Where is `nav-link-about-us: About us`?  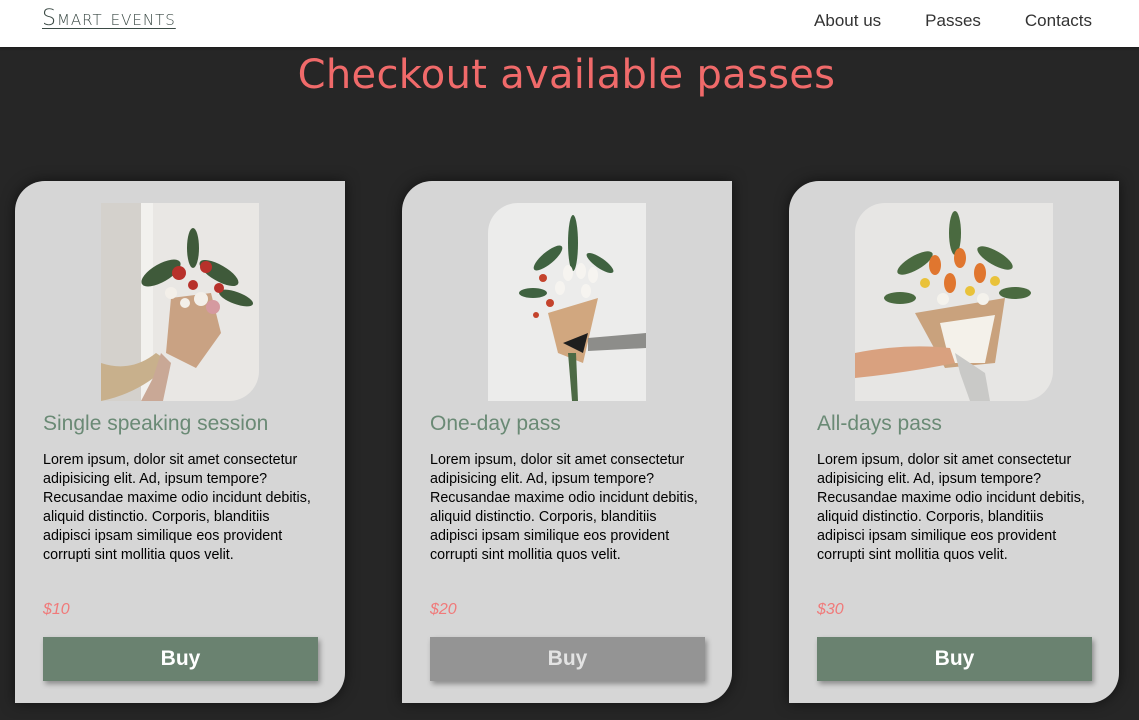 nav-link-about-us: About us is located at coordinates (847, 21).